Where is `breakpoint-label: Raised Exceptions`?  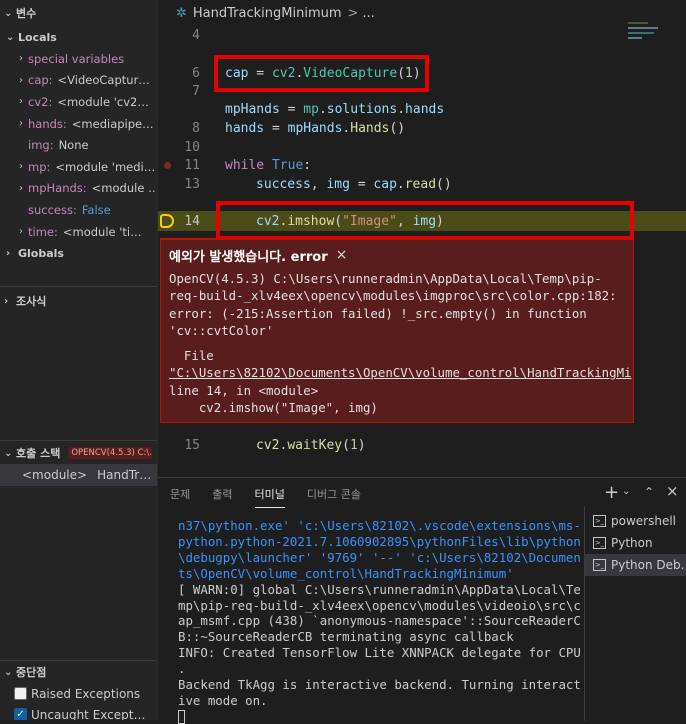
breakpoint-label: Raised Exceptions is located at coordinates (86, 693).